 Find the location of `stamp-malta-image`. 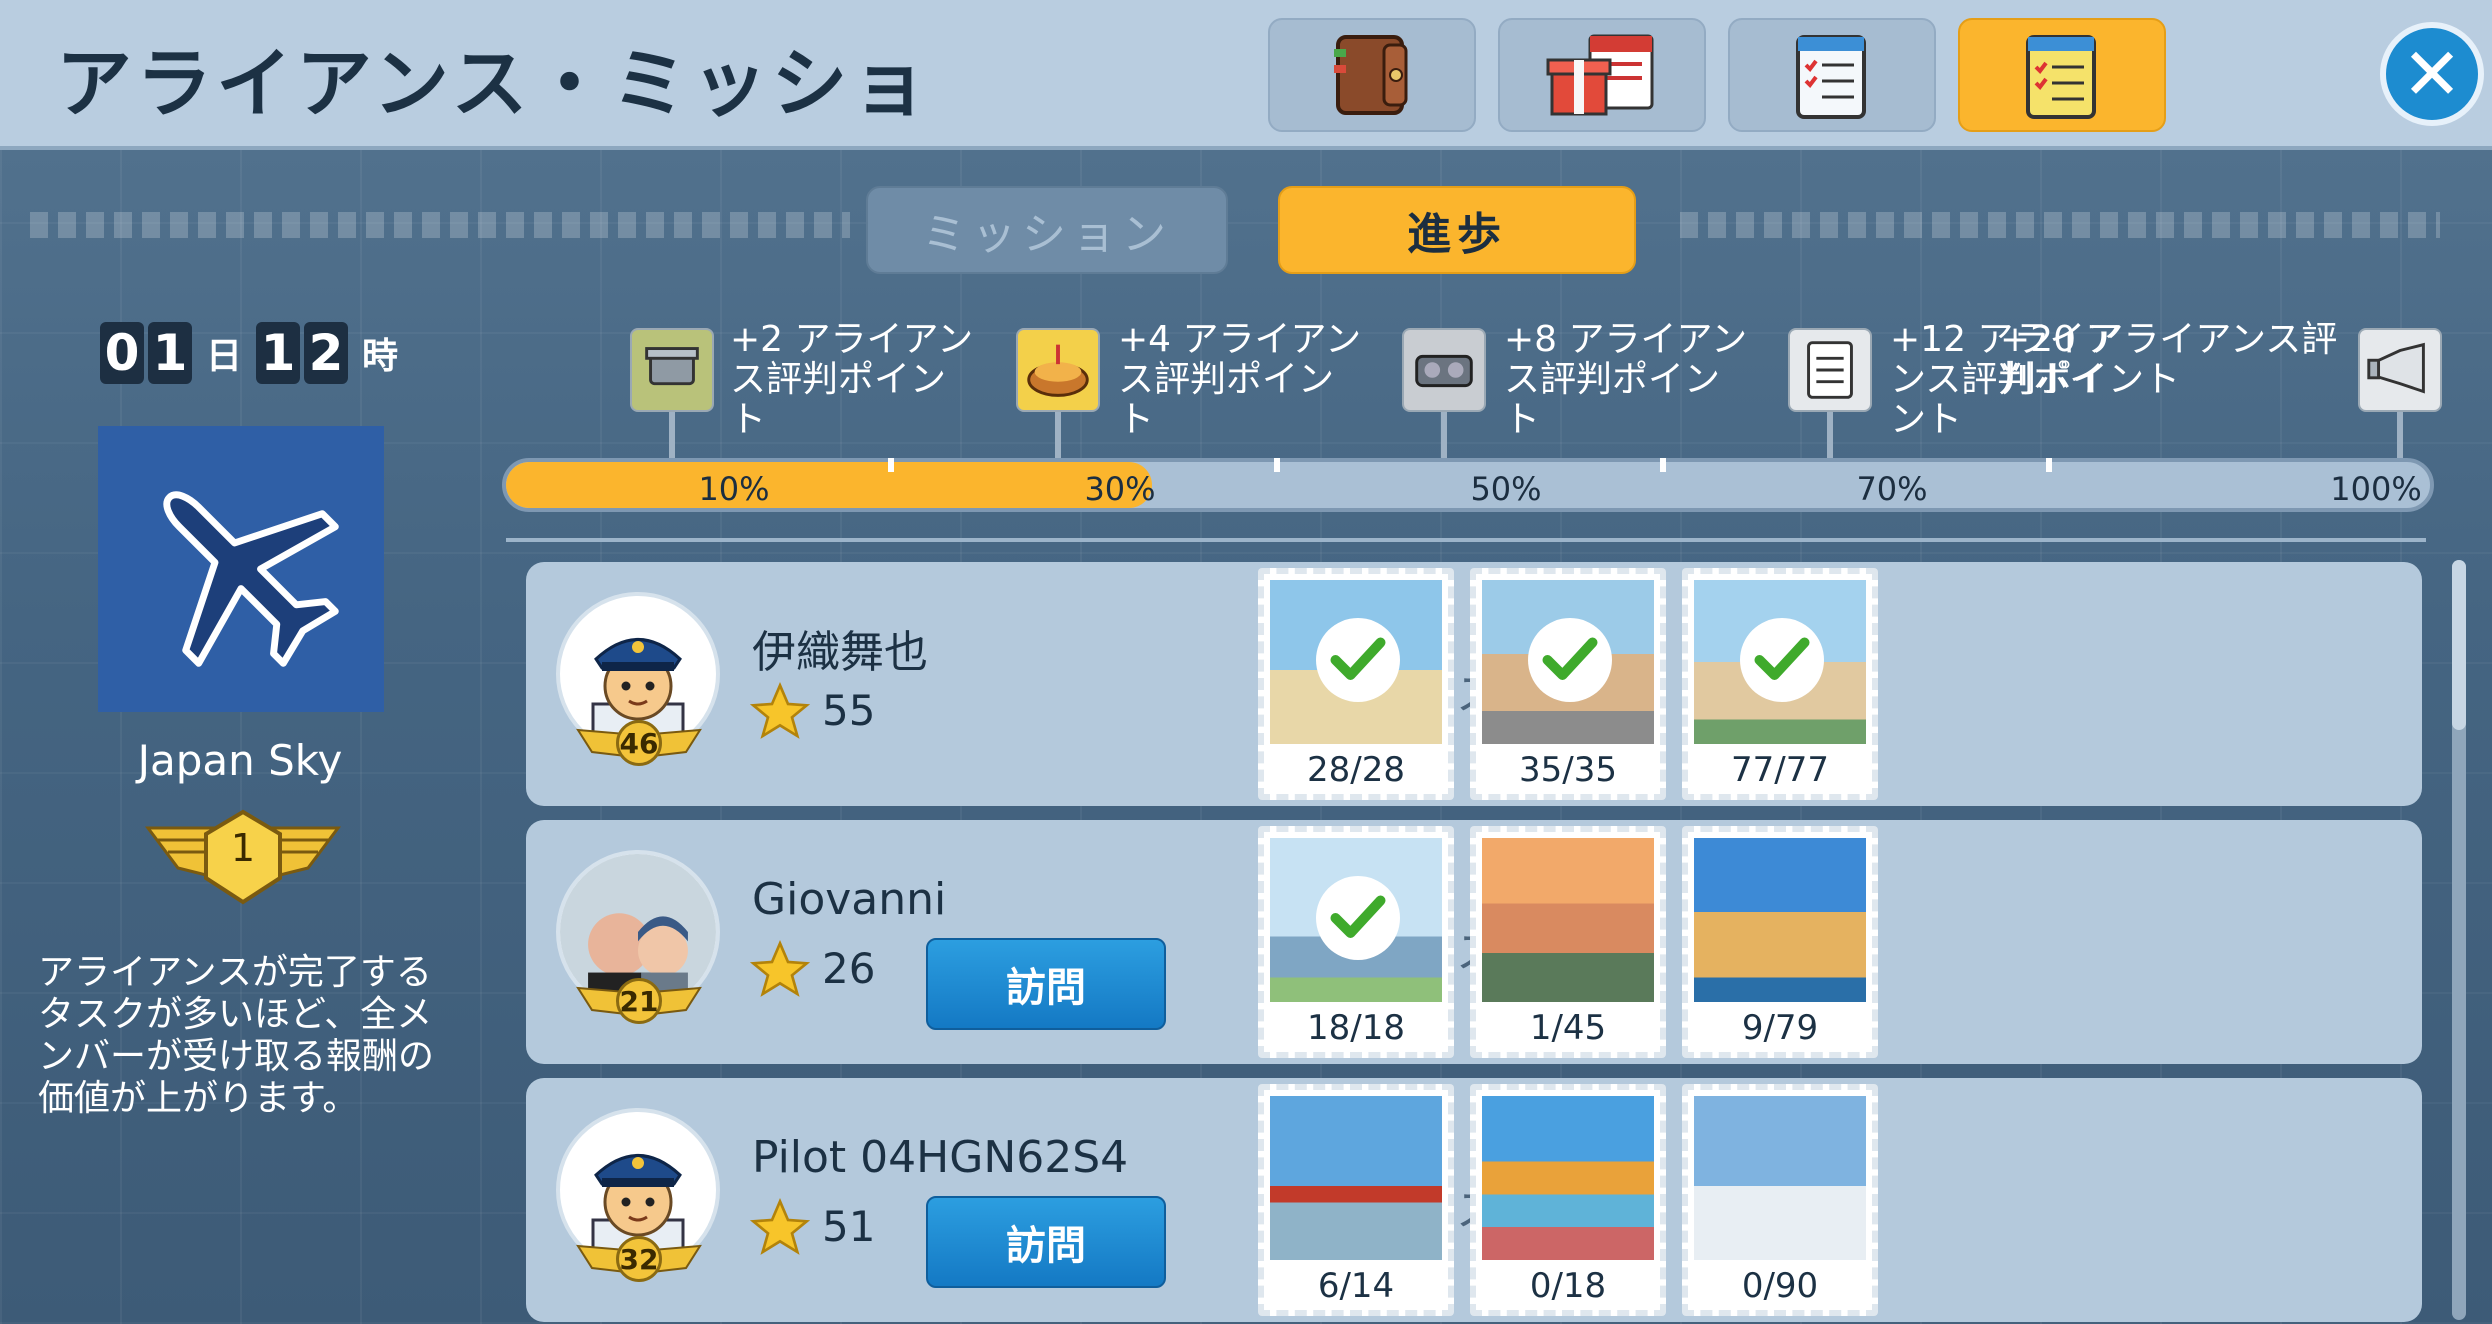

stamp-malta-image is located at coordinates (1780, 920).